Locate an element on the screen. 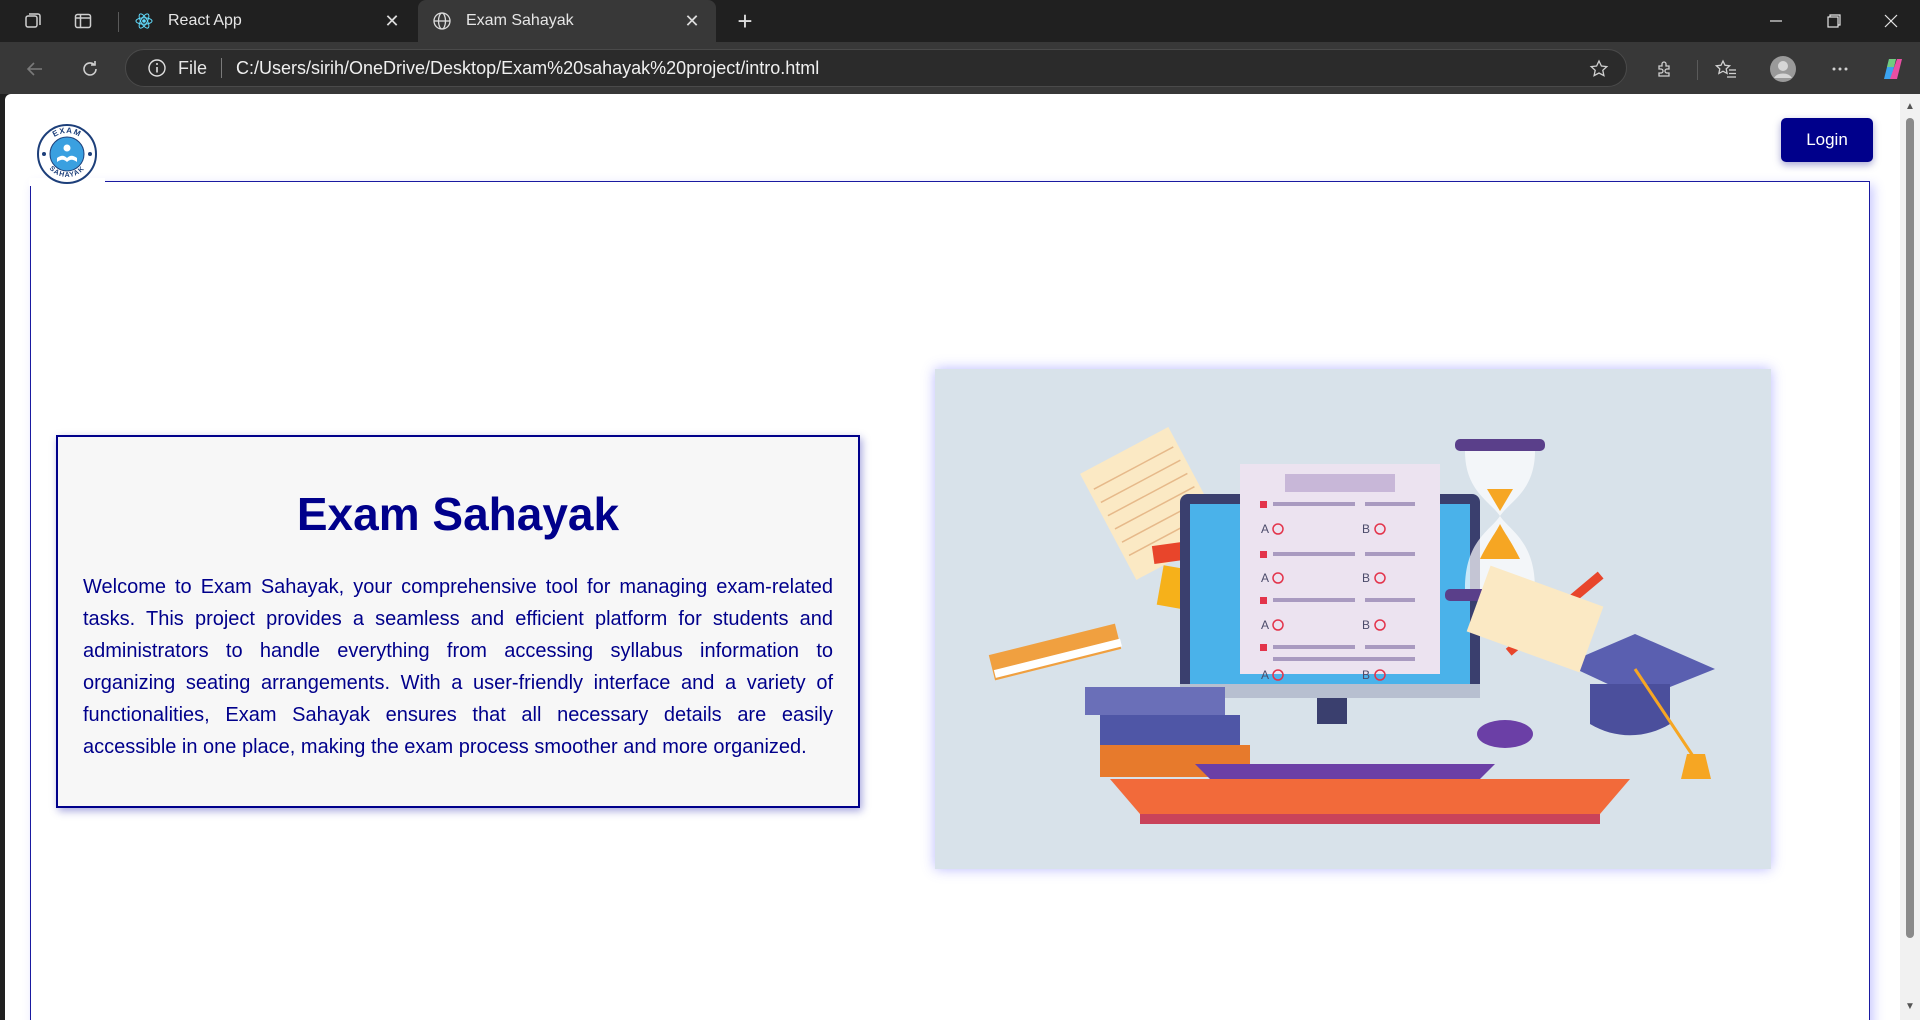 Image resolution: width=1920 pixels, height=1020 pixels. page-title: Exam Sahayak is located at coordinates (458, 514).